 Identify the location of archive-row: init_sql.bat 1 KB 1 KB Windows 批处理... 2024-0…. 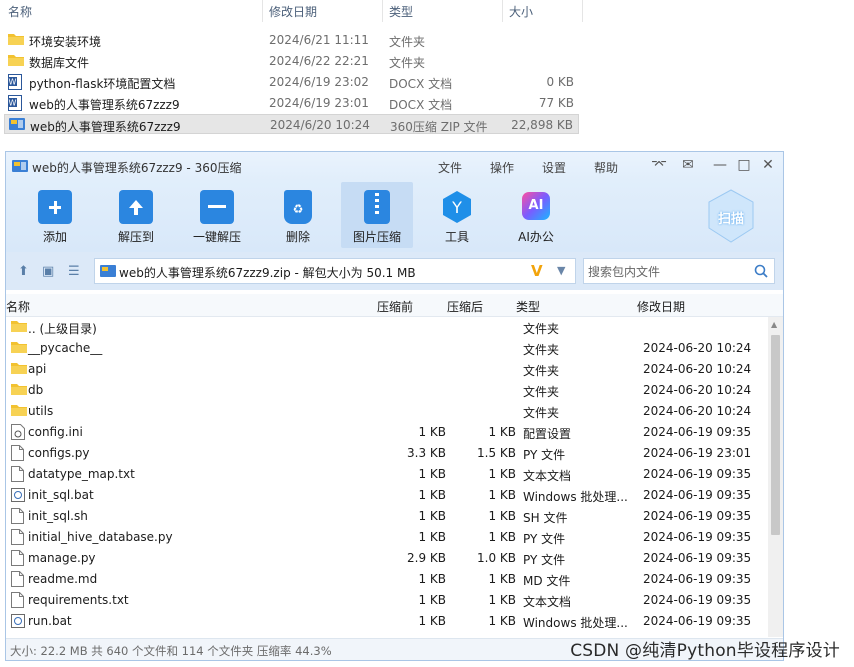
(387, 495).